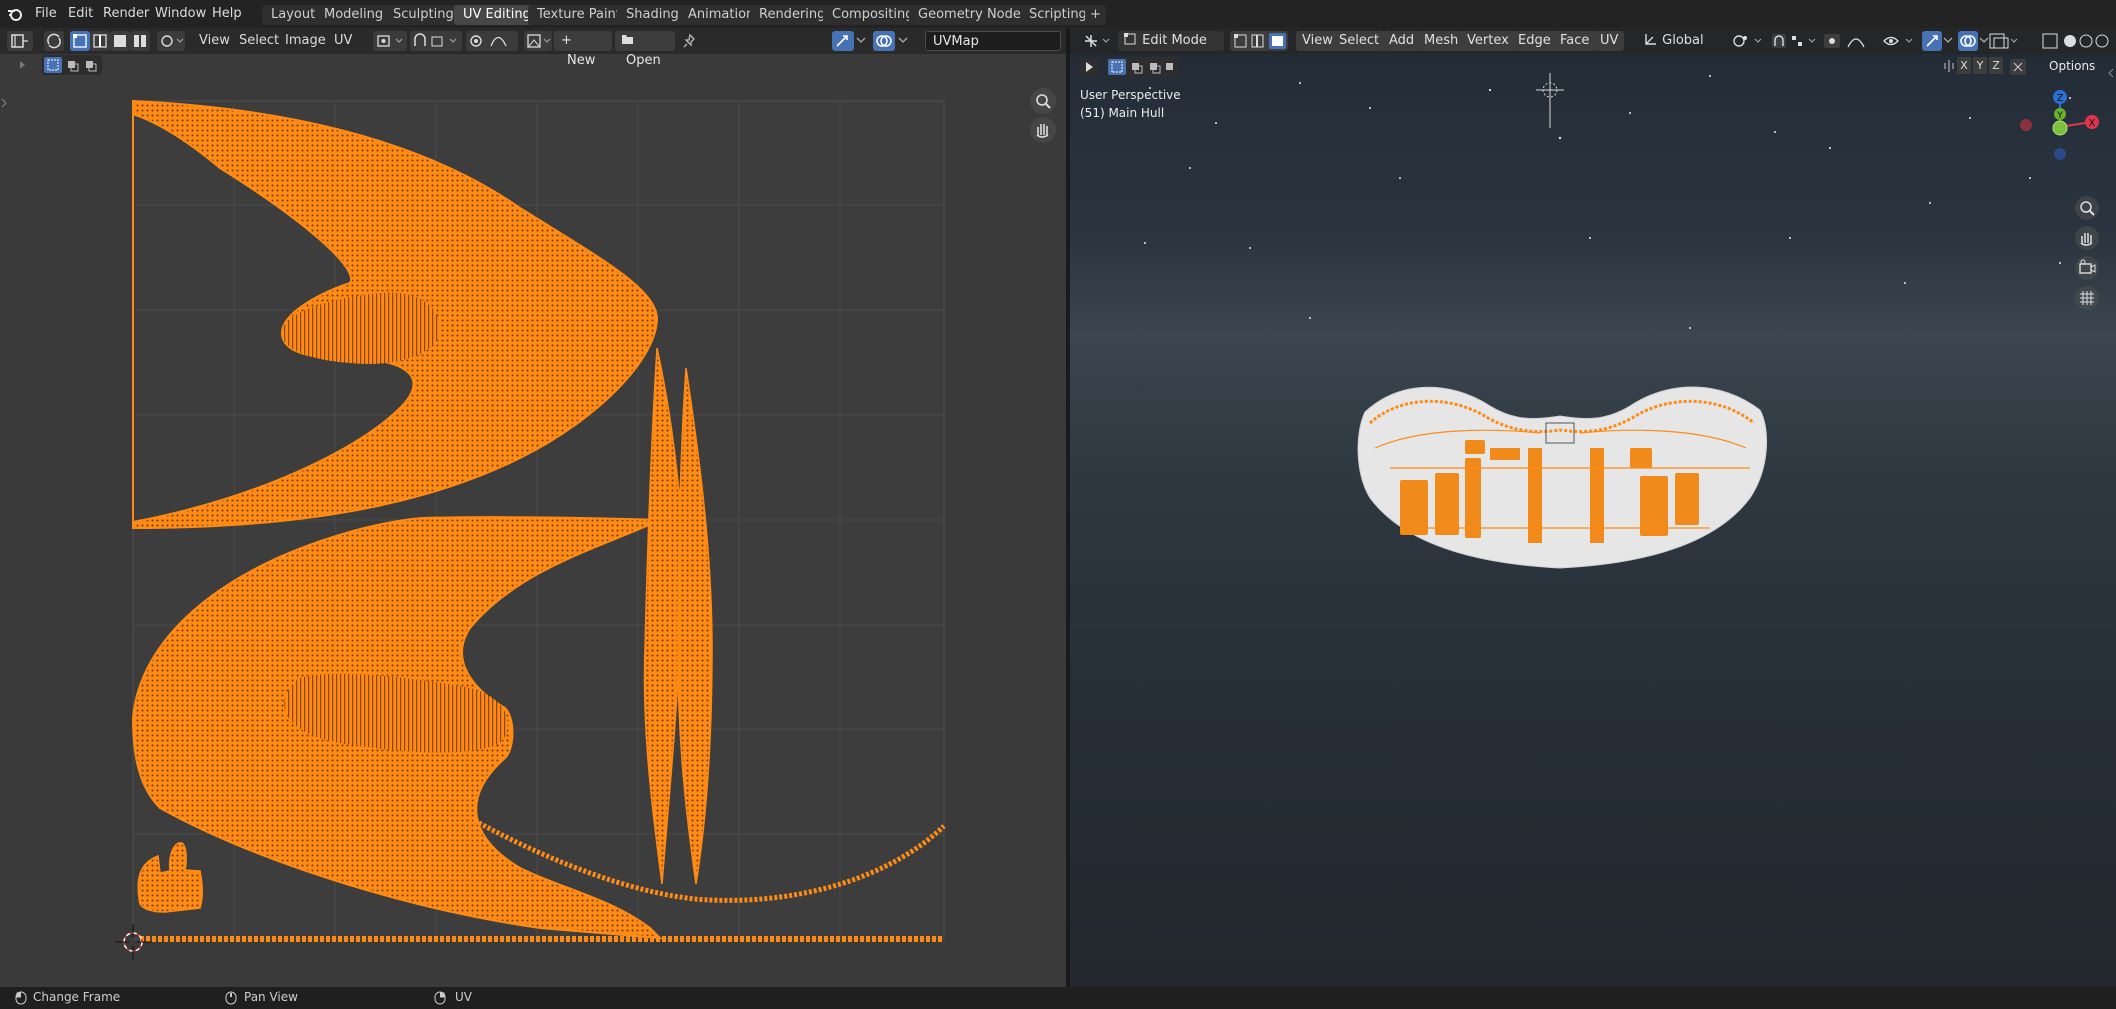  What do you see at coordinates (1130, 95) in the screenshot?
I see `perspective-label: User Perspective` at bounding box center [1130, 95].